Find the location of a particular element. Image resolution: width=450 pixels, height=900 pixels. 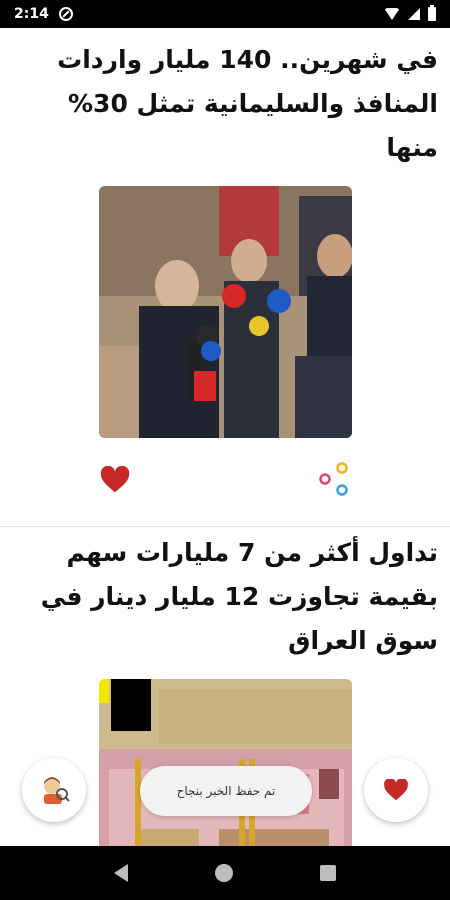

wifi-icon is located at coordinates (392, 14).